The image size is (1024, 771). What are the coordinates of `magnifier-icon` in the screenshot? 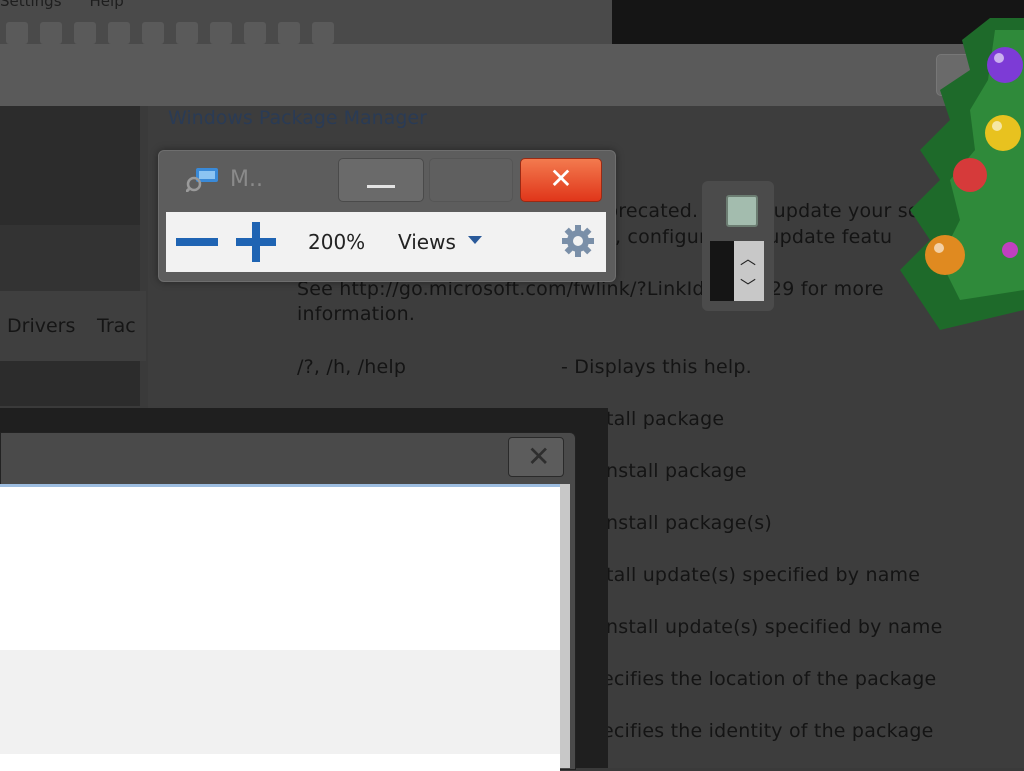 It's located at (202, 180).